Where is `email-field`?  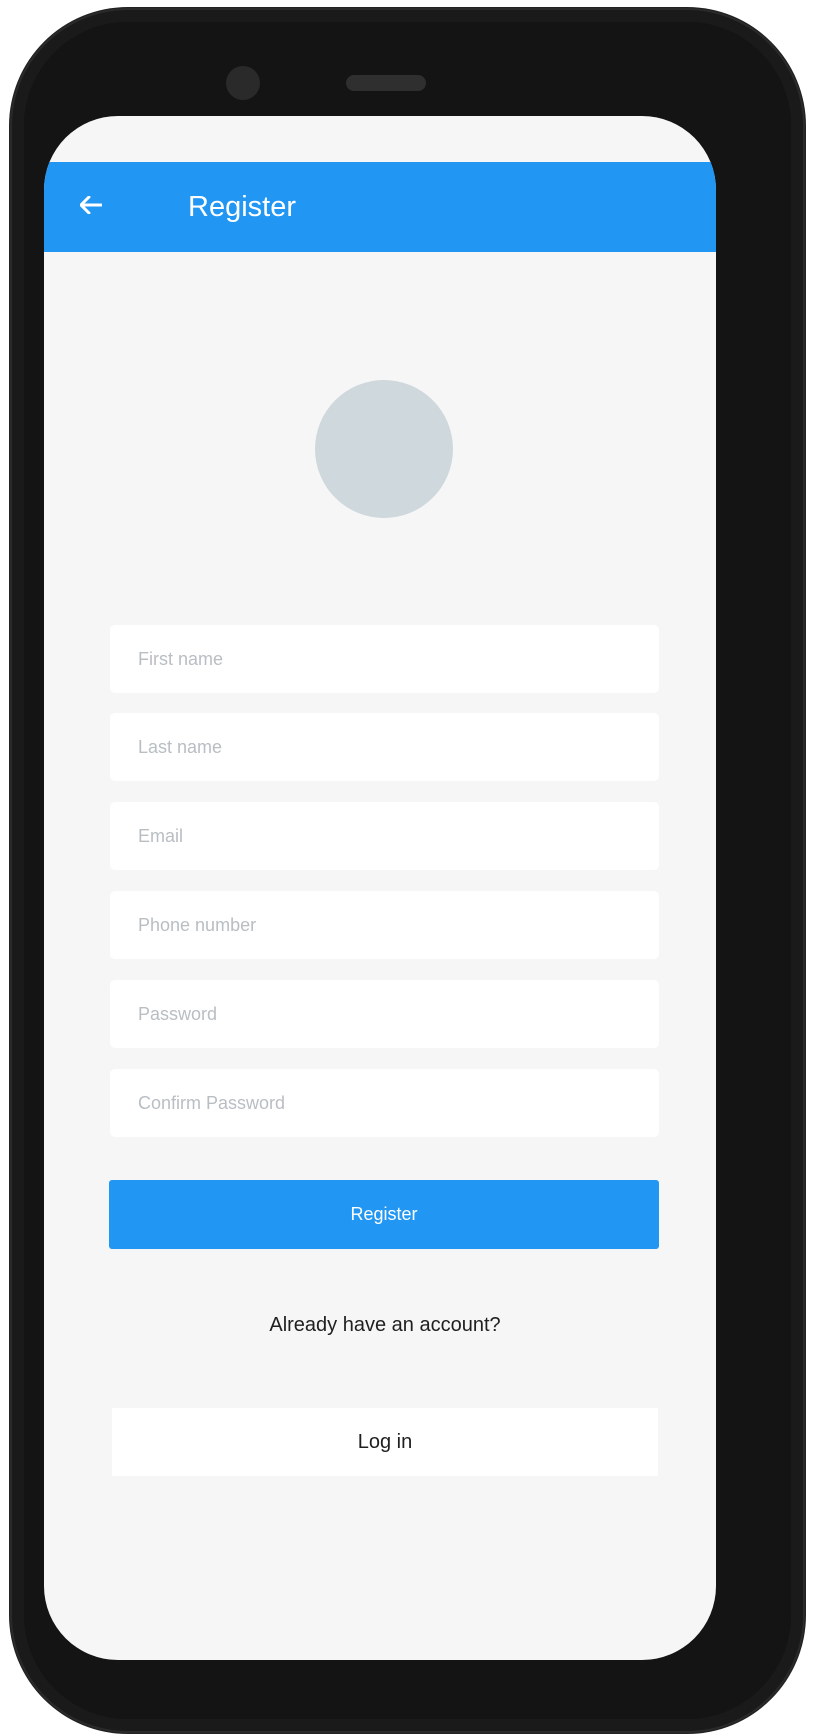 email-field is located at coordinates (384, 836).